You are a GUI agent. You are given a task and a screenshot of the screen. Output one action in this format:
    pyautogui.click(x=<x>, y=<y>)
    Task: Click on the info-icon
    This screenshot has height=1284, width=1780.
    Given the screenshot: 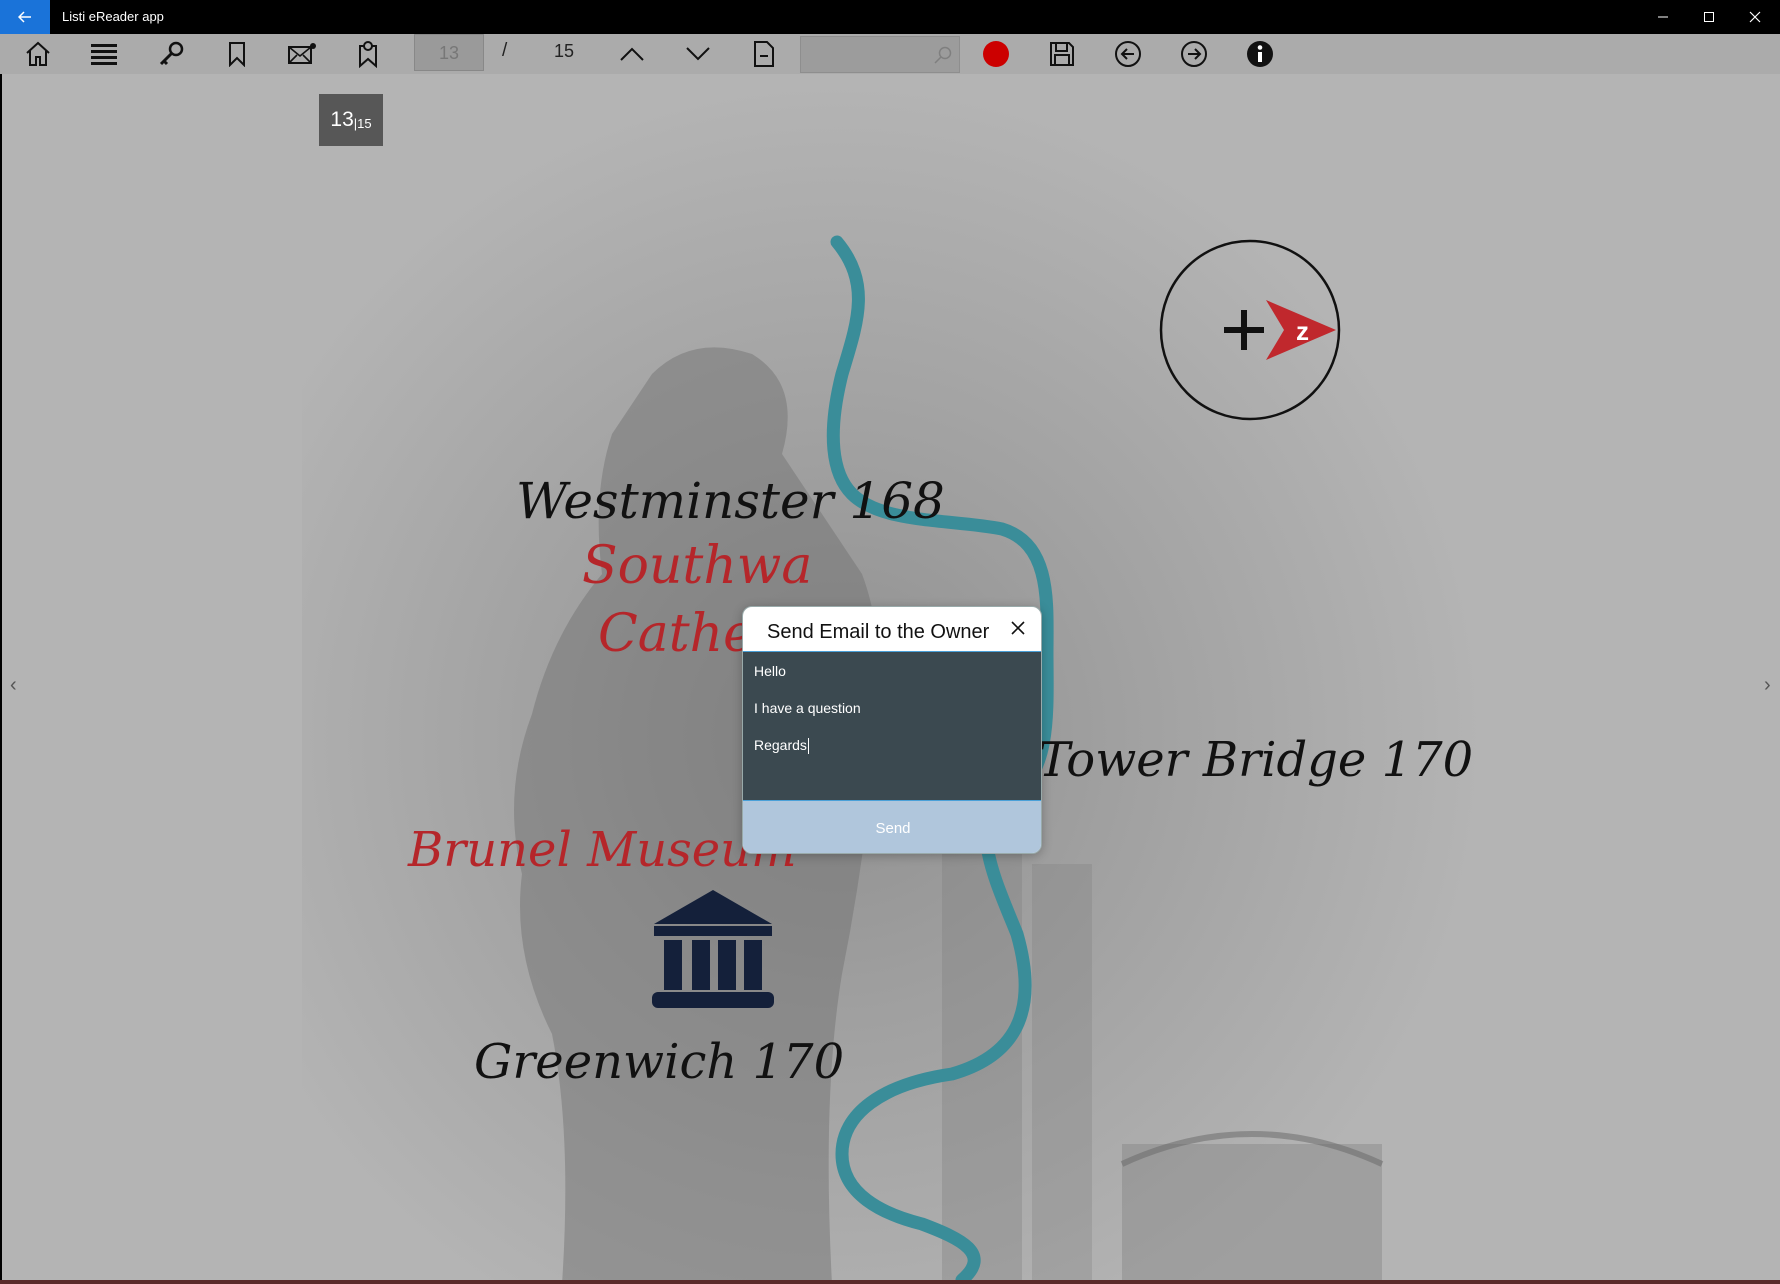 What is the action you would take?
    pyautogui.click(x=1260, y=54)
    